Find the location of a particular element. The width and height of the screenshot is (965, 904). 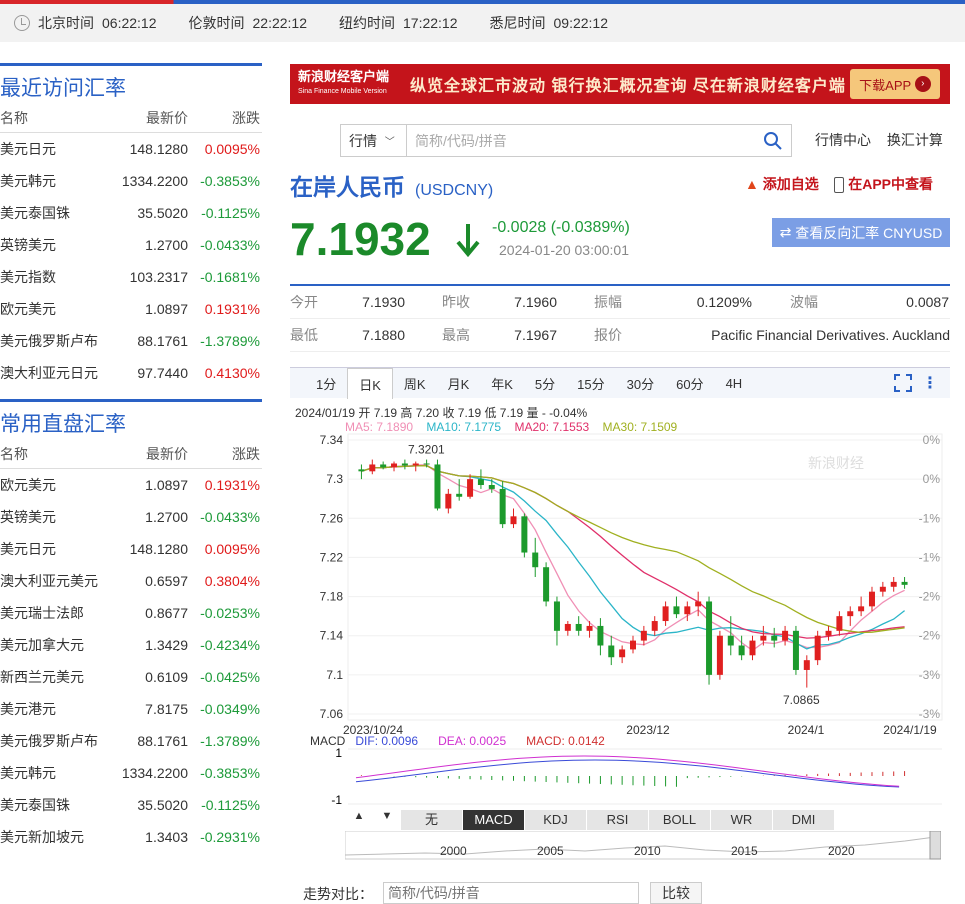

open-label: 今开 is located at coordinates (304, 302).